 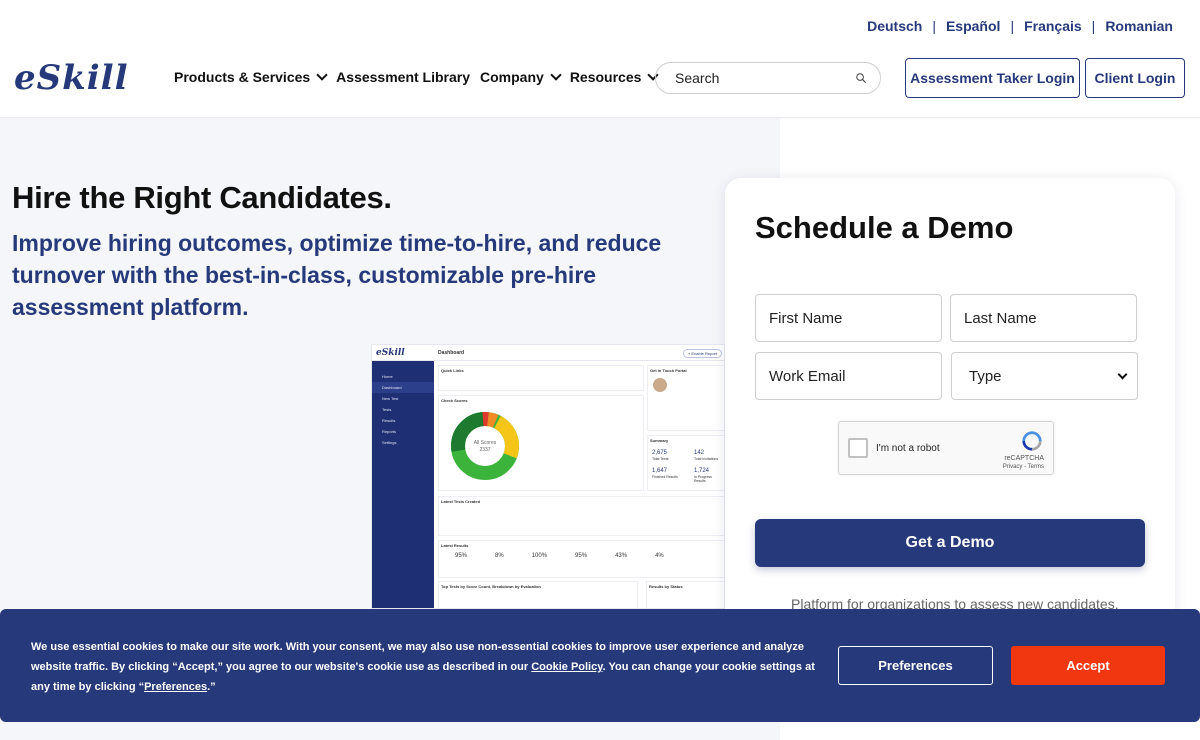 What do you see at coordinates (660, 453) in the screenshot?
I see `summary-value: 2,675` at bounding box center [660, 453].